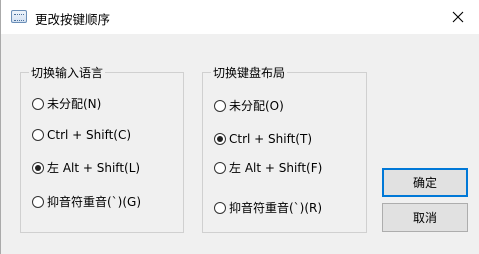  I want to click on radio-input-grave-accent: 抑音符重音(`)(G), so click(86, 202).